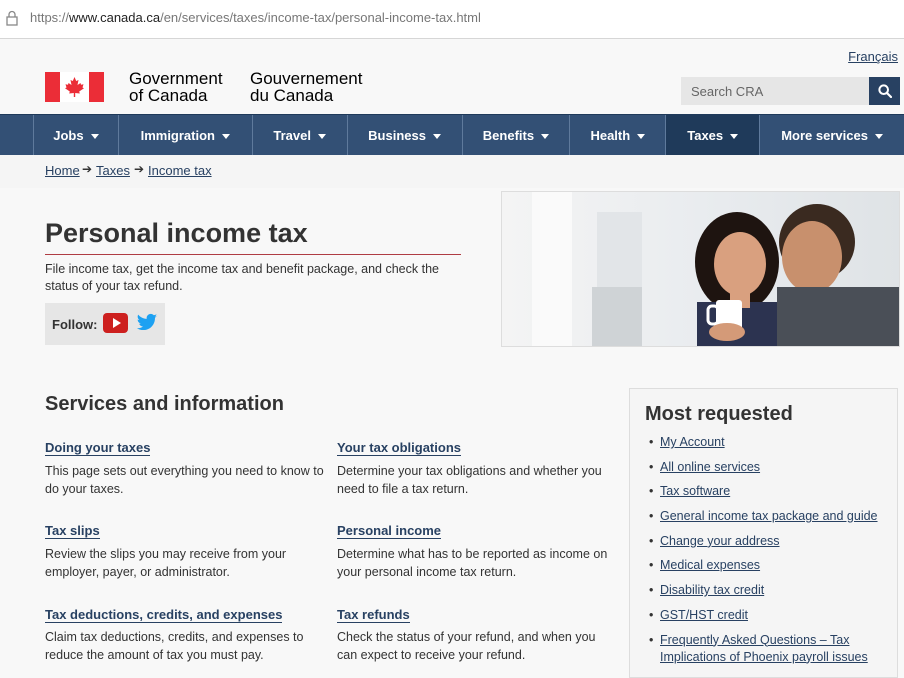  Describe the element at coordinates (713, 135) in the screenshot. I see `menu-item-taxes: Taxes` at that location.